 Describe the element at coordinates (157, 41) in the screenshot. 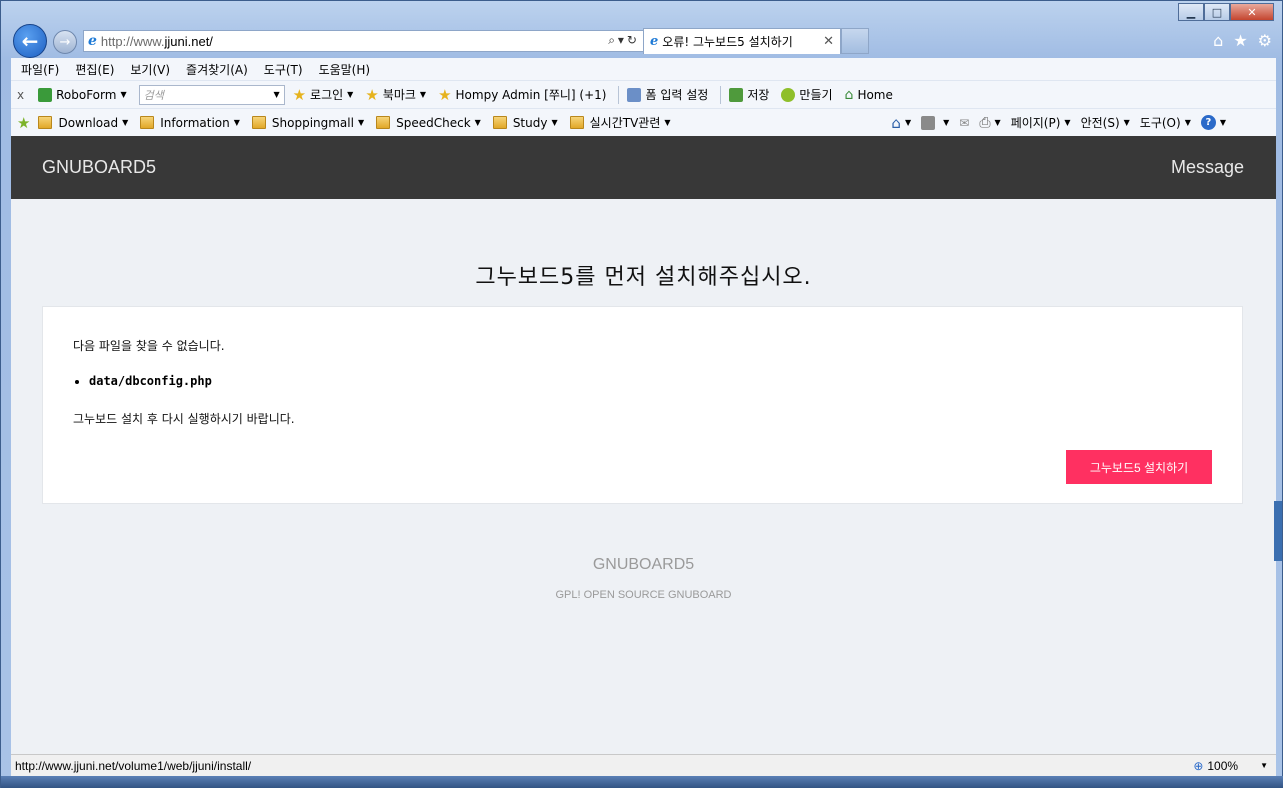

I see `address-url: http://www.jjuni.net/` at that location.